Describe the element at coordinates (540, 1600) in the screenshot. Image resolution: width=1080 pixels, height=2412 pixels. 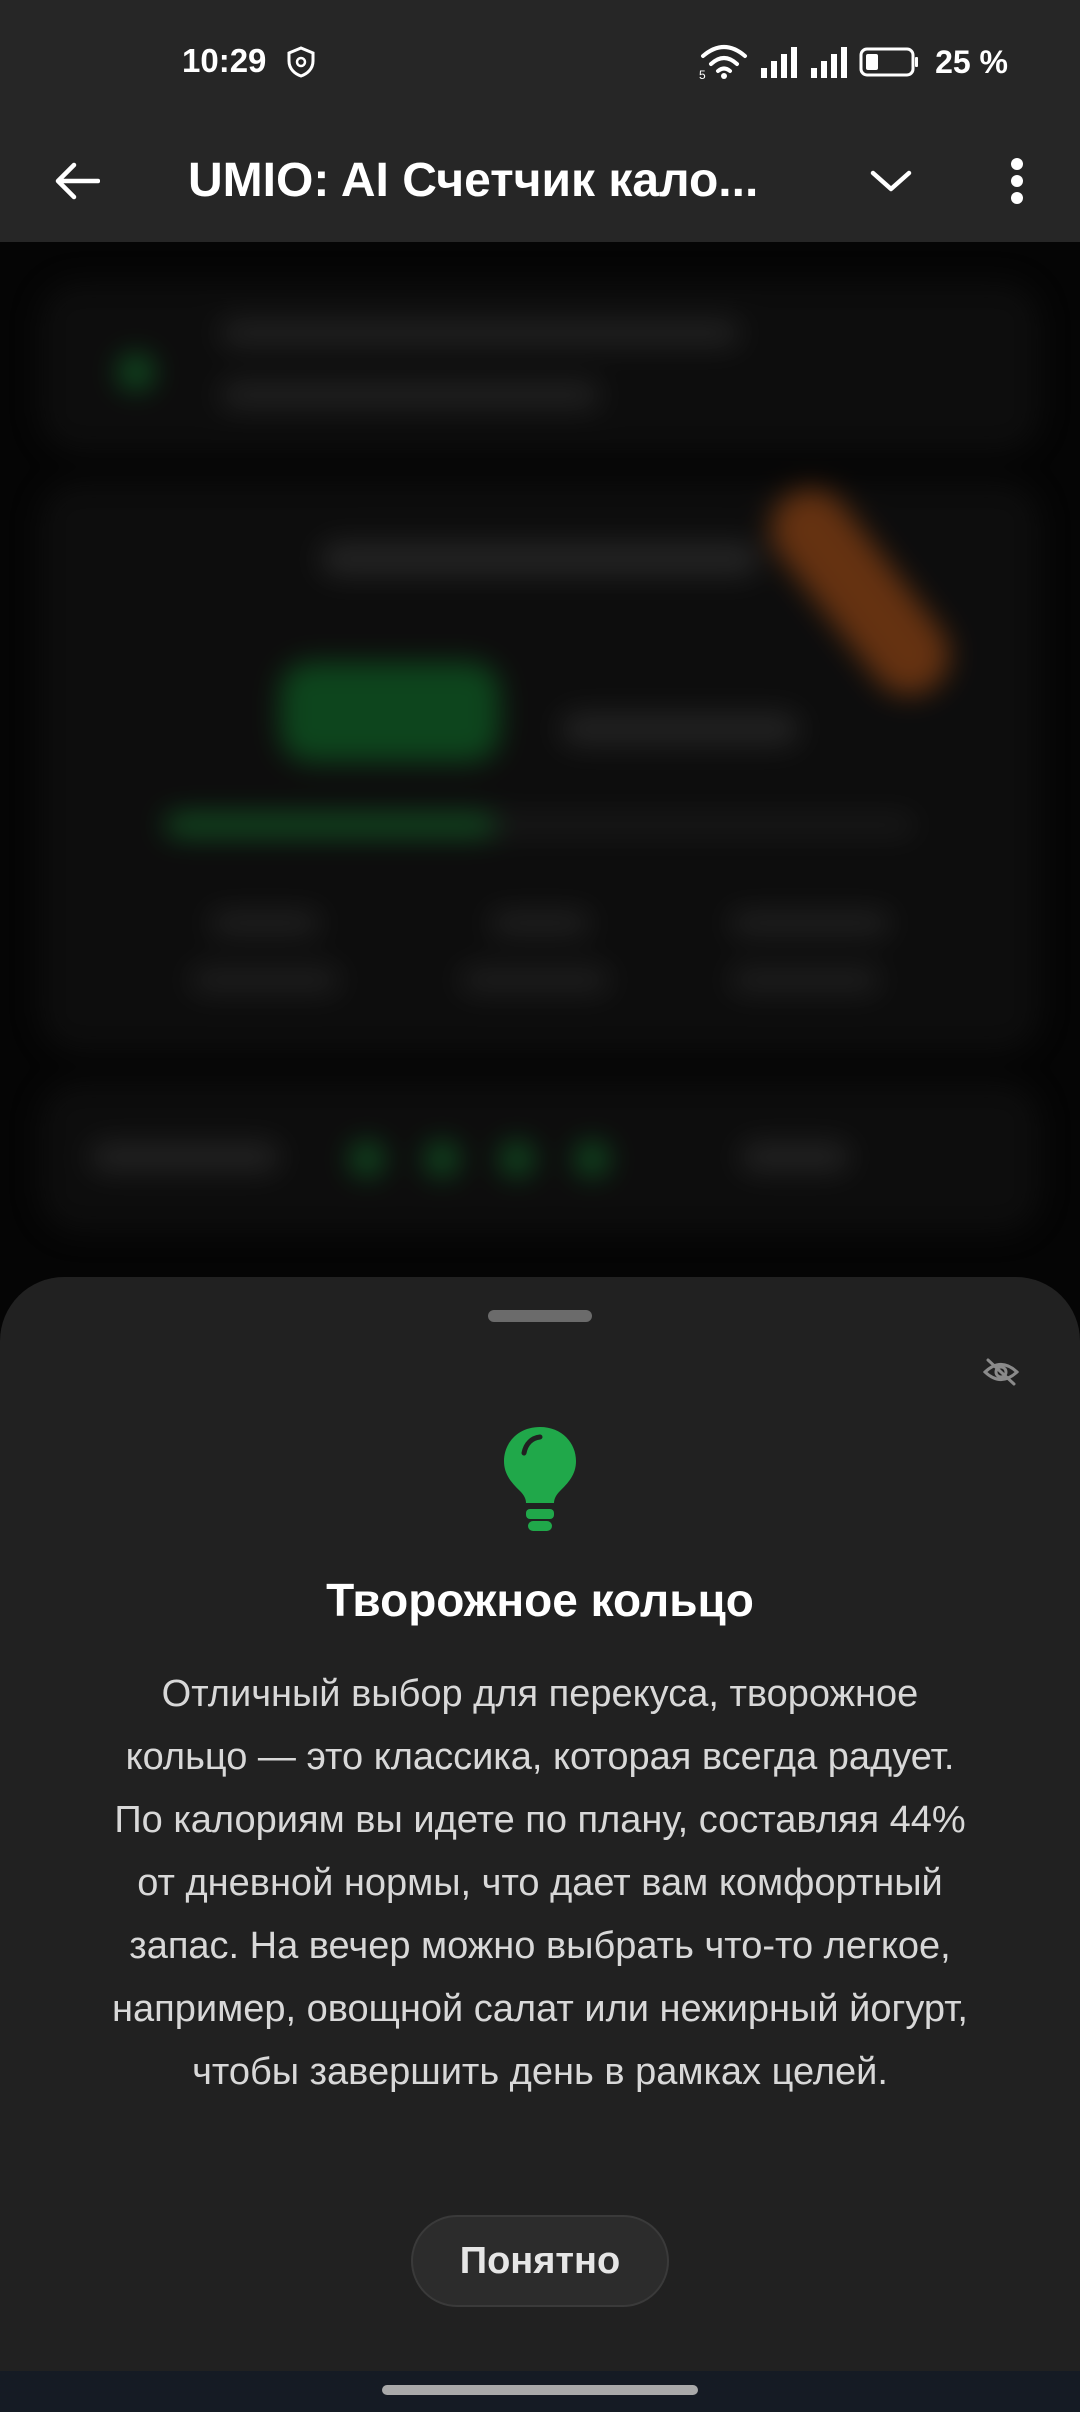
I see `tip-title: Творожное кольцо` at that location.